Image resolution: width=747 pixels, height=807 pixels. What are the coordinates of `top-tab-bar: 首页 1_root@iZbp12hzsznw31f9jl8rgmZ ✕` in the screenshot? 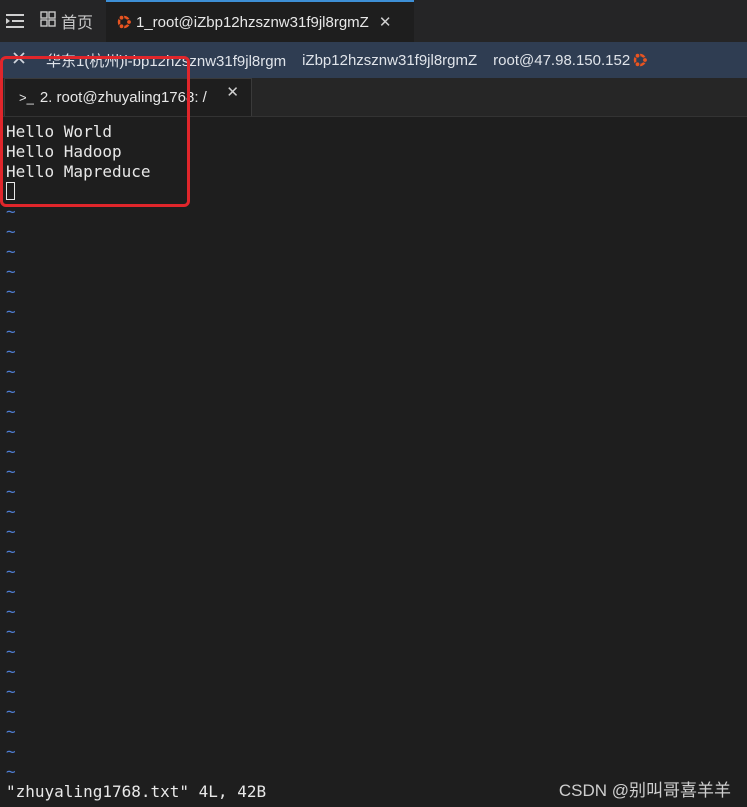 It's located at (373, 21).